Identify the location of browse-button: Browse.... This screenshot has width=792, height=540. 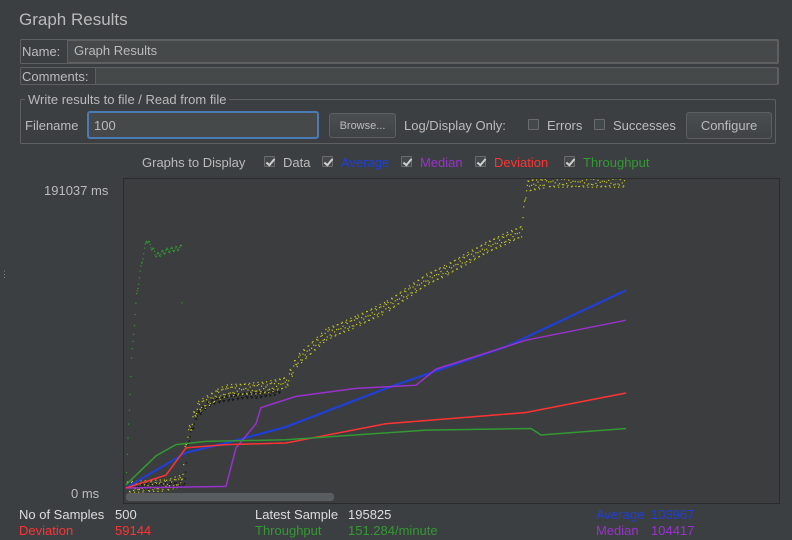
(362, 125).